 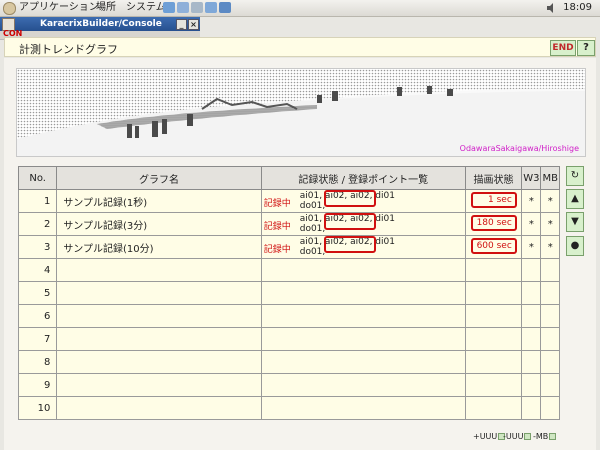 What do you see at coordinates (563, 48) in the screenshot?
I see `end-button: END` at bounding box center [563, 48].